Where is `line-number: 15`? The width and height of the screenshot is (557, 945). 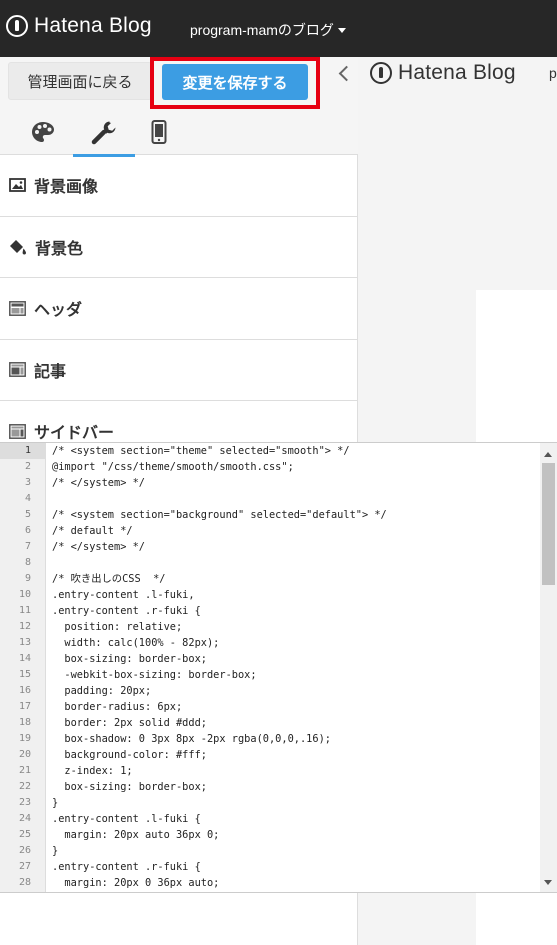 line-number: 15 is located at coordinates (24, 674).